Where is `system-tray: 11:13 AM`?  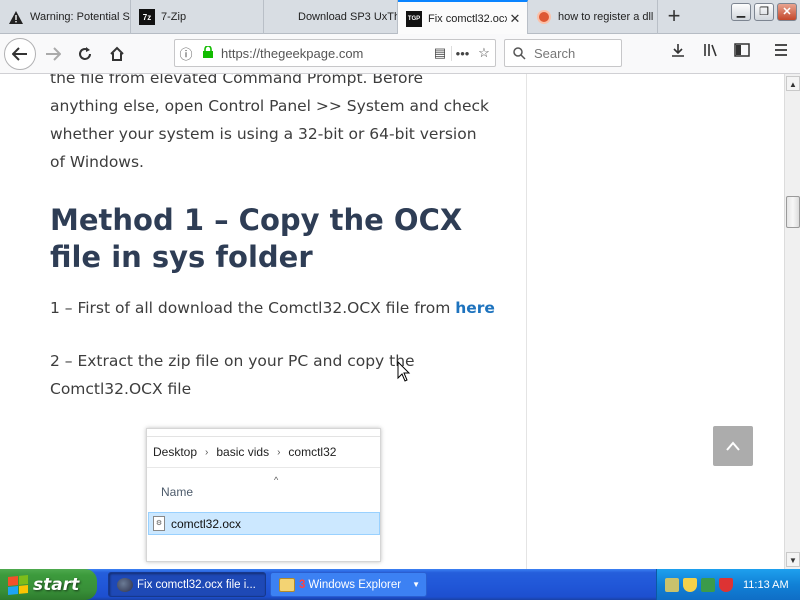
system-tray: 11:13 AM is located at coordinates (728, 584).